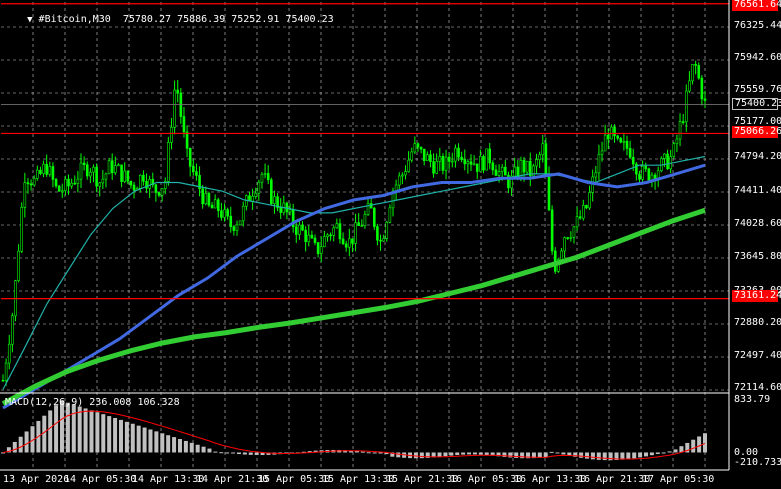  I want to click on level-tag-high: 76561.64, so click(756, 5).